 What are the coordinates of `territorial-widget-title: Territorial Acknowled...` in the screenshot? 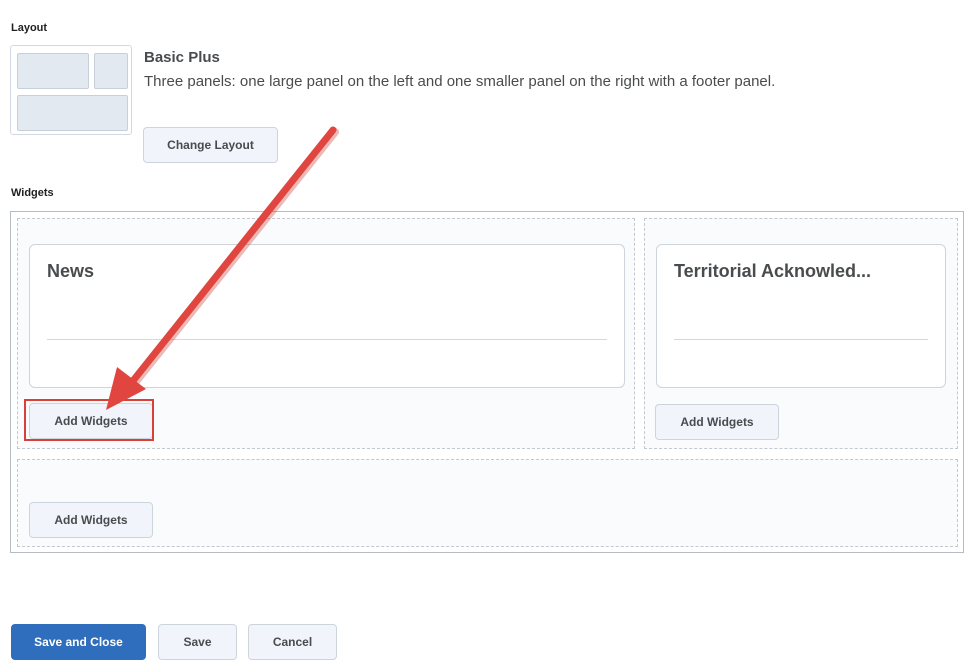 It's located at (773, 271).